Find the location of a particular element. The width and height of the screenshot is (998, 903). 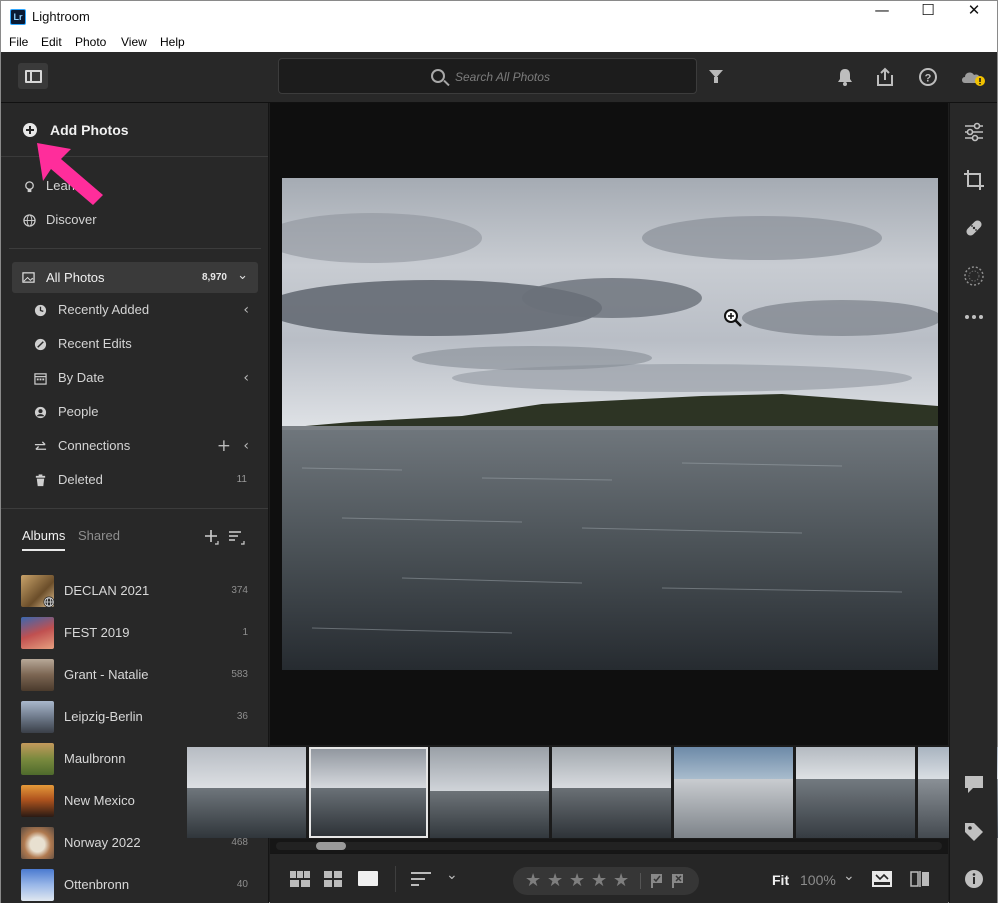

cloud-sync-warning-icon is located at coordinates (973, 77).